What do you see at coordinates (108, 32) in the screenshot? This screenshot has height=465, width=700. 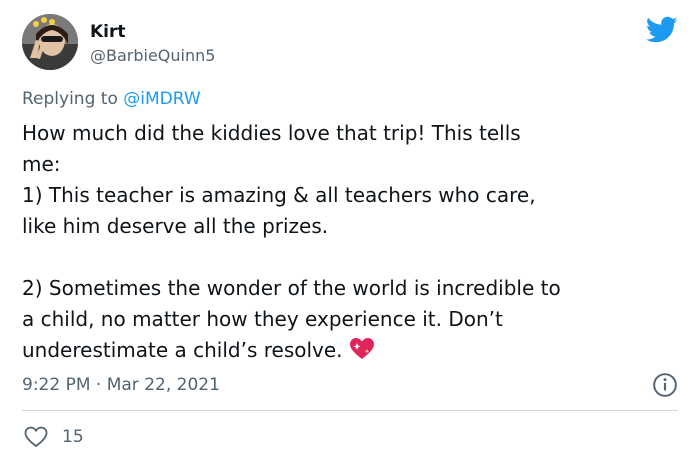 I see `display-name: Kirt` at bounding box center [108, 32].